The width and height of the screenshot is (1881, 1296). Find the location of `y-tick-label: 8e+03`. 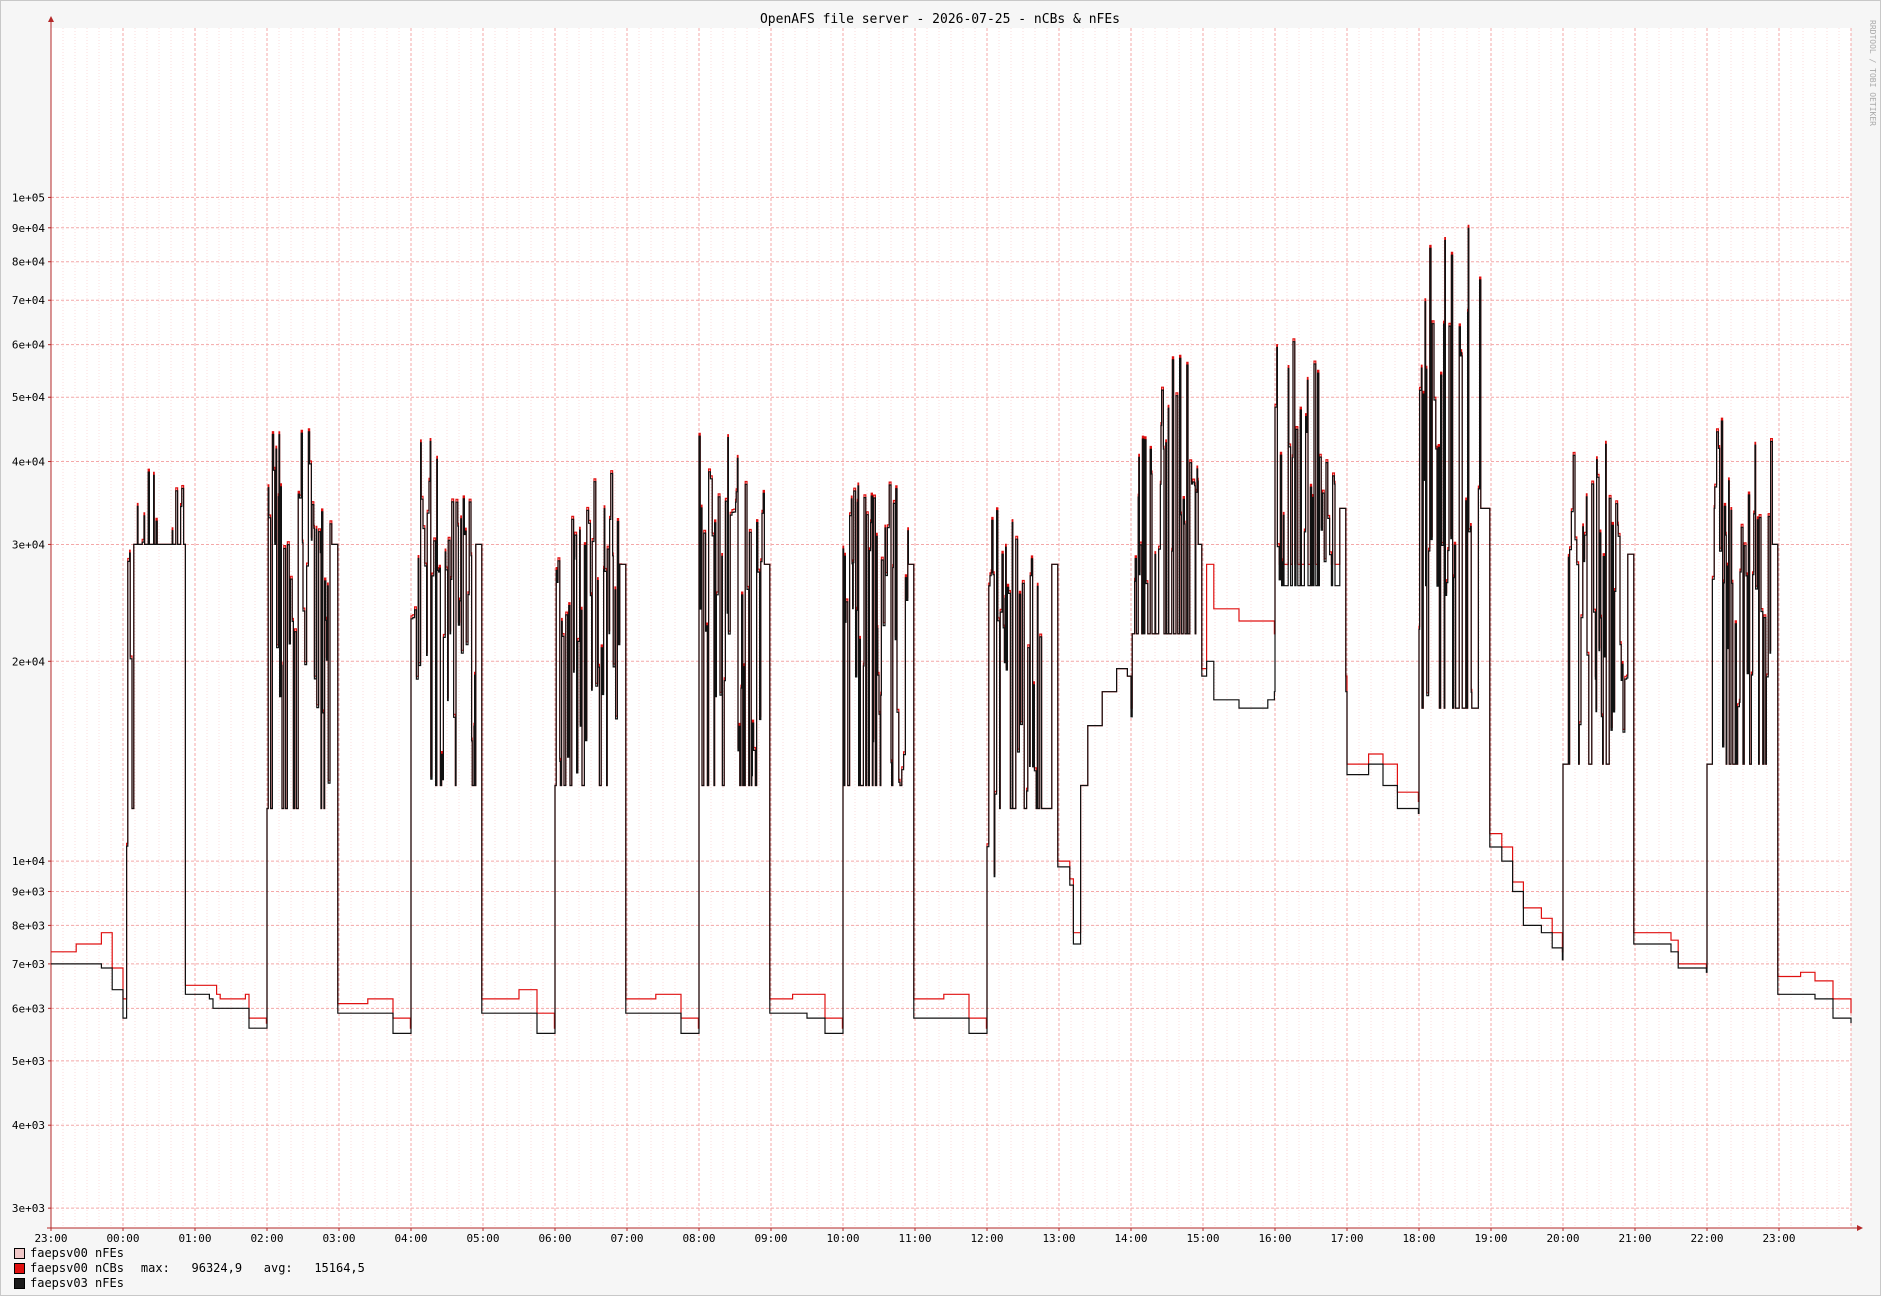

y-tick-label: 8e+03 is located at coordinates (28, 925).